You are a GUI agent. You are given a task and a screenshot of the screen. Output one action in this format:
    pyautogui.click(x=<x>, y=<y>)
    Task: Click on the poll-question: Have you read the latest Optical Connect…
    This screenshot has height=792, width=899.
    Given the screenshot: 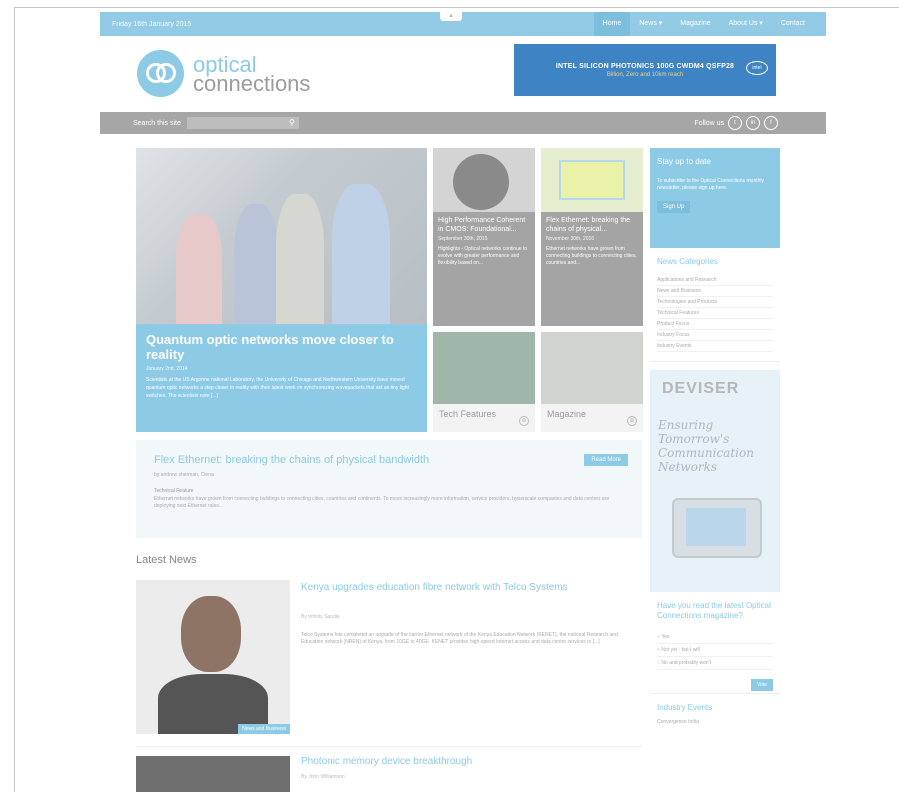 What is the action you would take?
    pyautogui.click(x=714, y=610)
    